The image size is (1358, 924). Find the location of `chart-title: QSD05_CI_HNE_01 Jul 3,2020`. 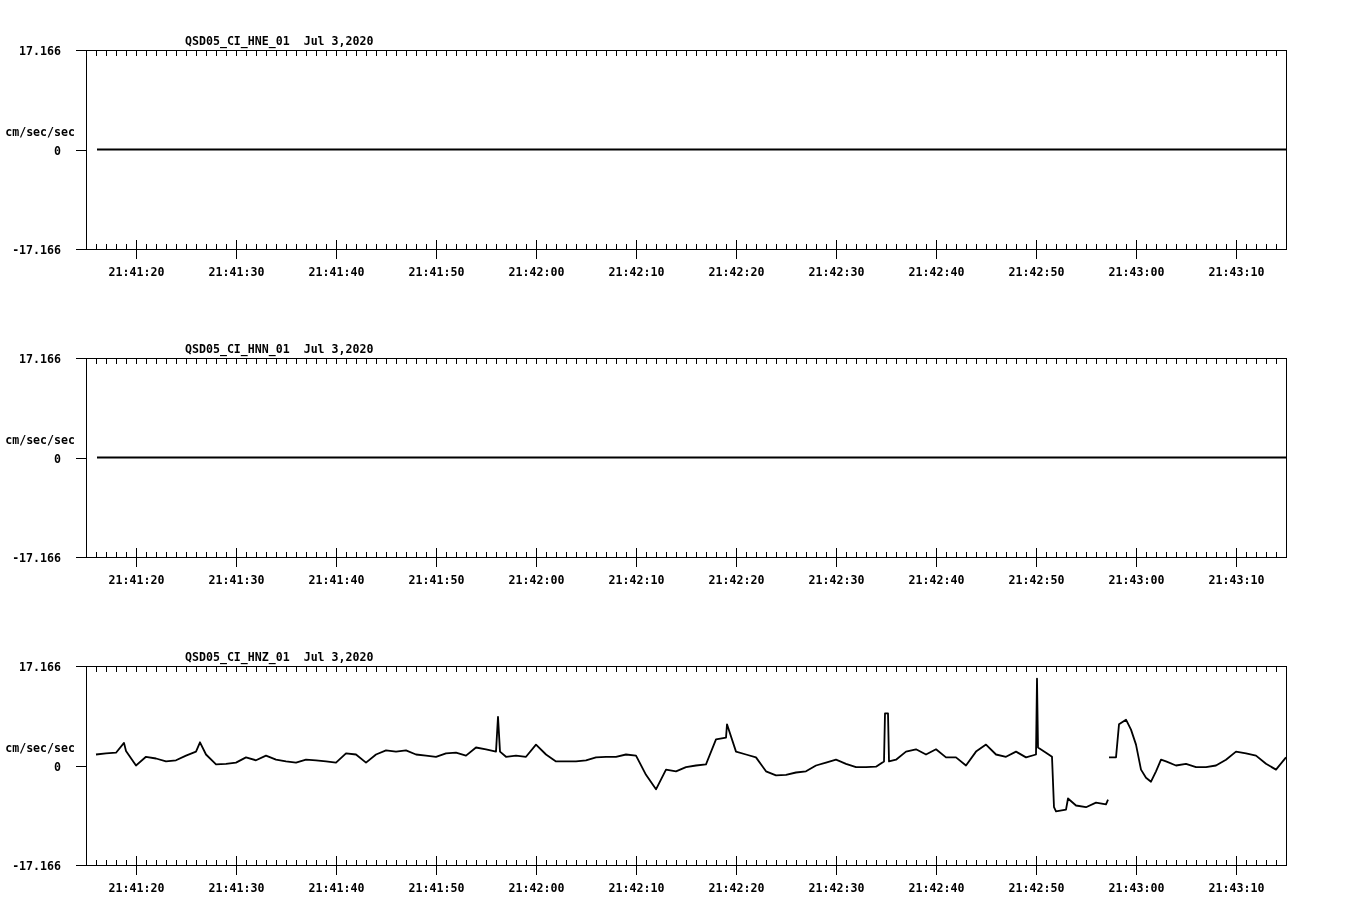

chart-title: QSD05_CI_HNE_01 Jul 3,2020 is located at coordinates (279, 41).